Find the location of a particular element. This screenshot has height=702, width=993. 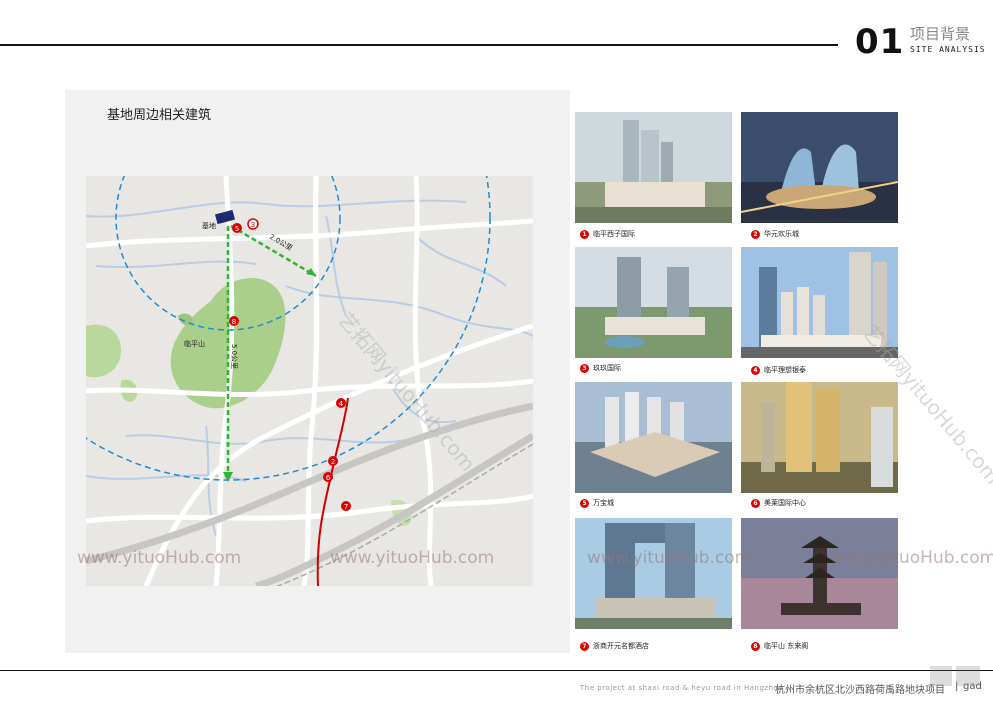

watermark-3: www.yituoHub.com is located at coordinates (669, 558).